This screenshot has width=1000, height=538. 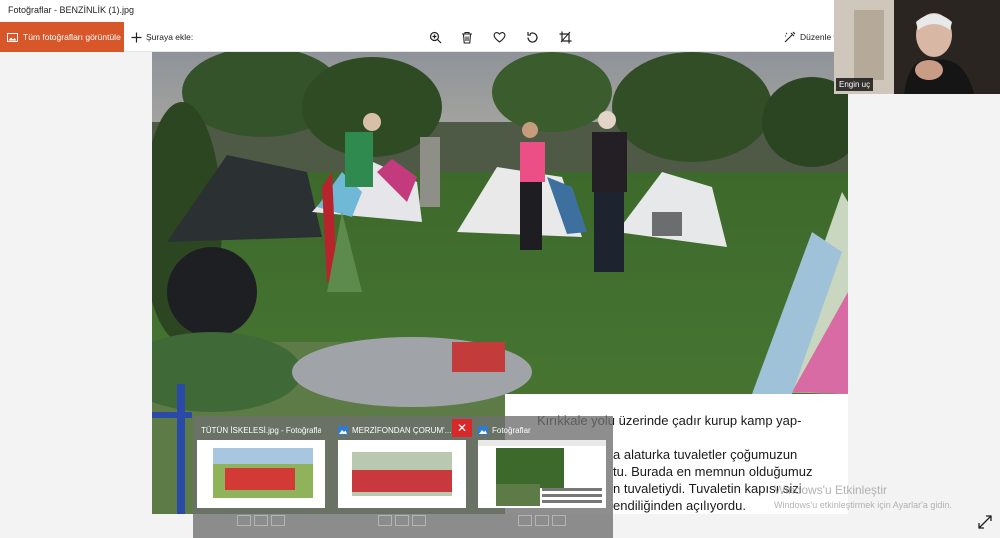 I want to click on crop-icon, so click(x=565, y=37).